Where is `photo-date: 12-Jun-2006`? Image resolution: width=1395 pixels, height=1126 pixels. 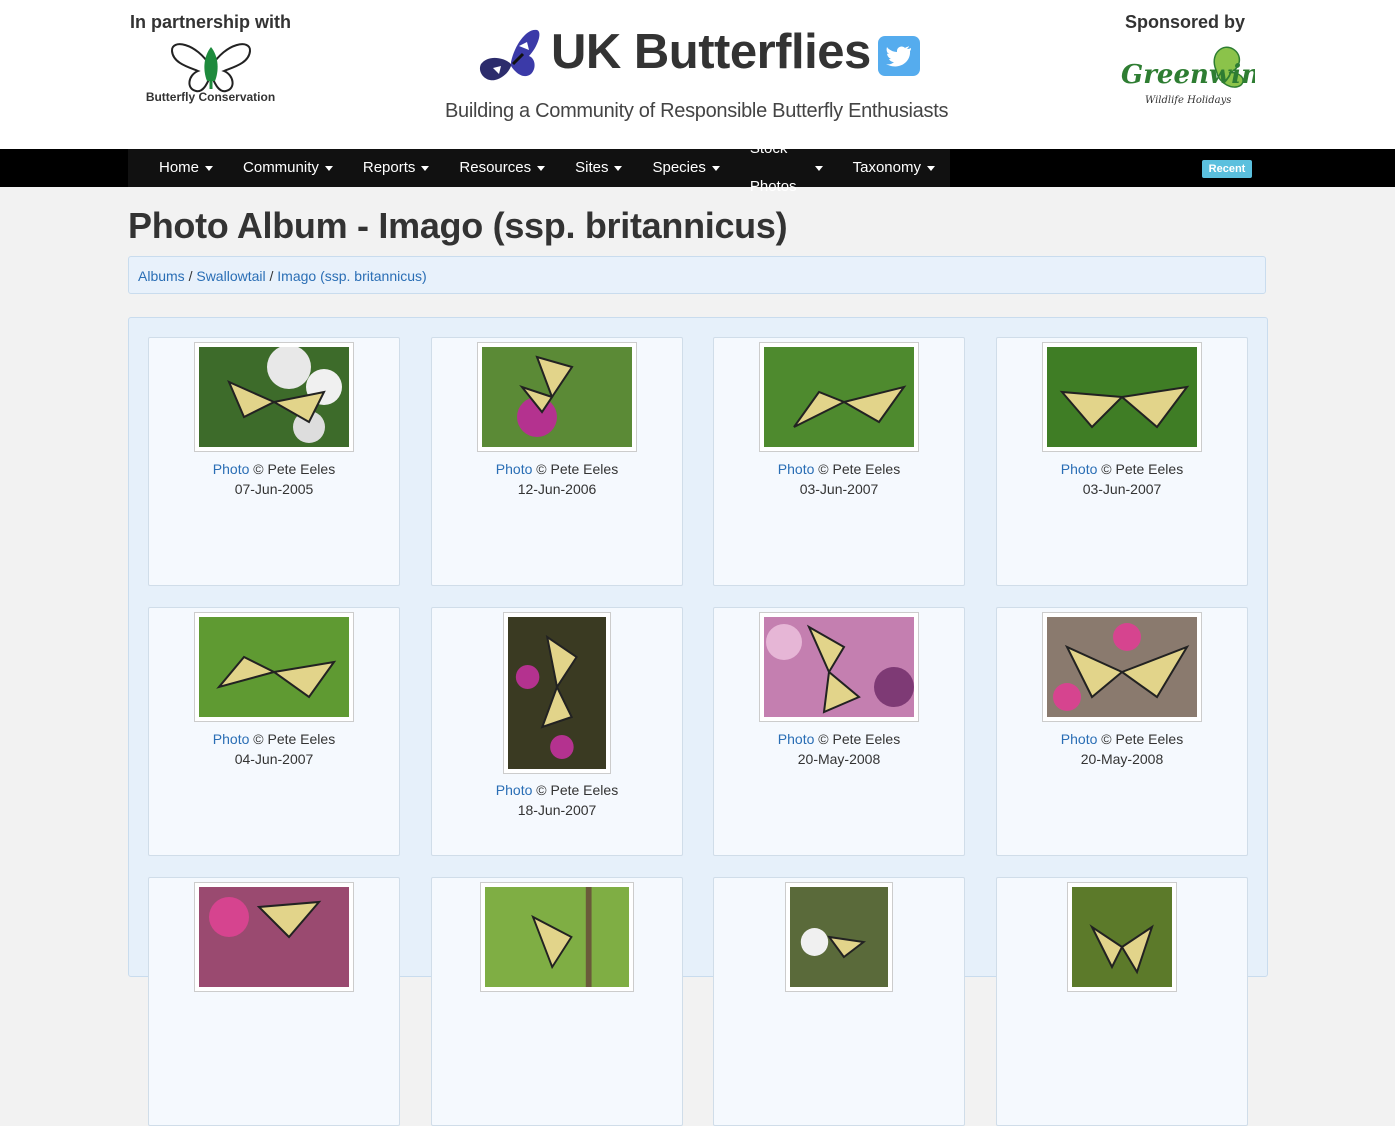
photo-date: 12-Jun-2006 is located at coordinates (557, 489).